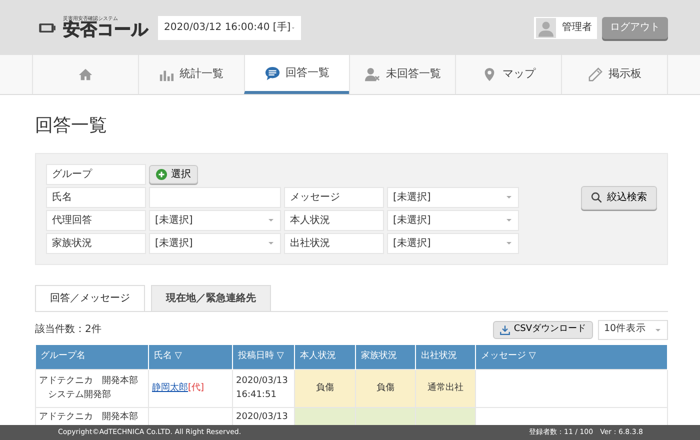 Image resolution: width=700 pixels, height=440 pixels. Describe the element at coordinates (92, 389) in the screenshot. I see `table-cell: アドテクニカ 開発本部 システム開発部` at that location.